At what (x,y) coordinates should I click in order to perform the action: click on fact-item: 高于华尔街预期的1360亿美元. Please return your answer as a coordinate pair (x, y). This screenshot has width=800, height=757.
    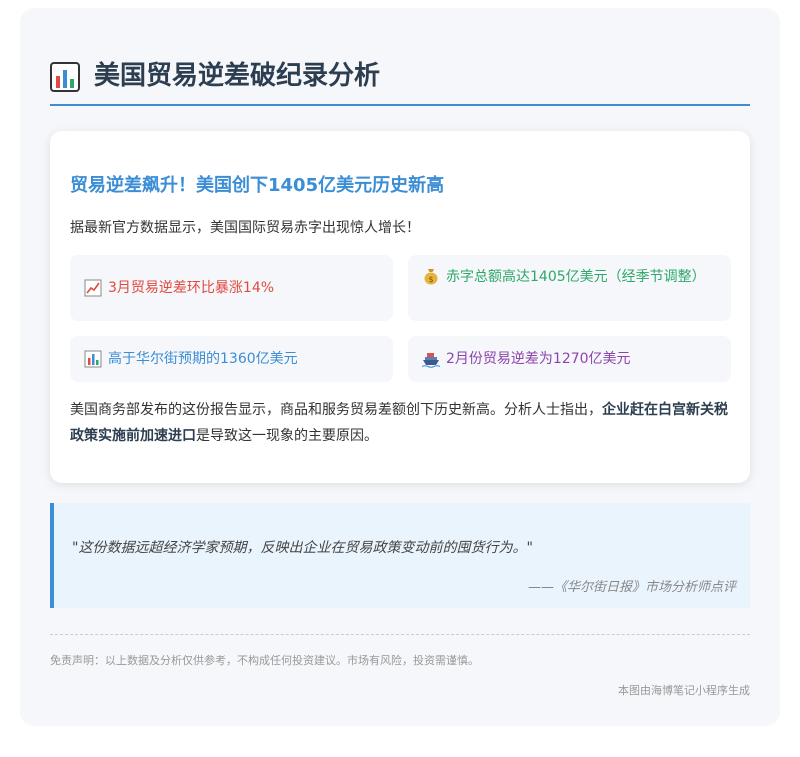
    Looking at the image, I should click on (231, 359).